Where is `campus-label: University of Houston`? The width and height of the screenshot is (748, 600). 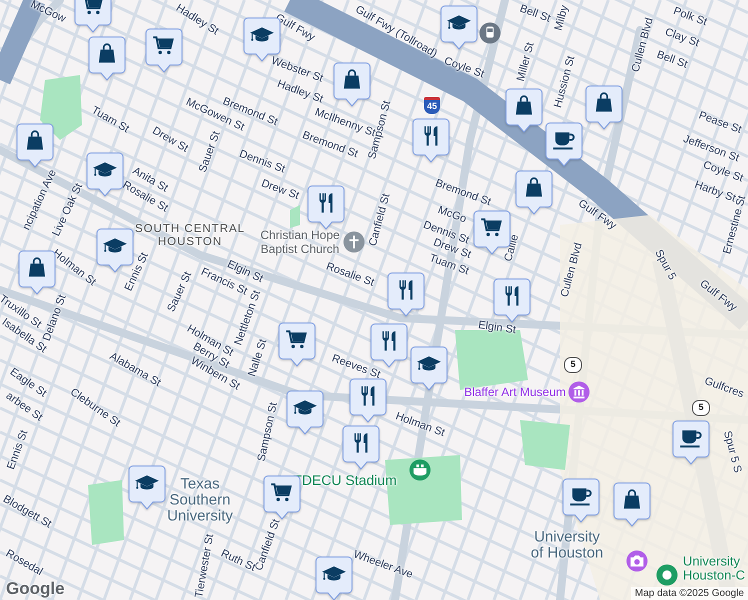 campus-label: University of Houston is located at coordinates (567, 545).